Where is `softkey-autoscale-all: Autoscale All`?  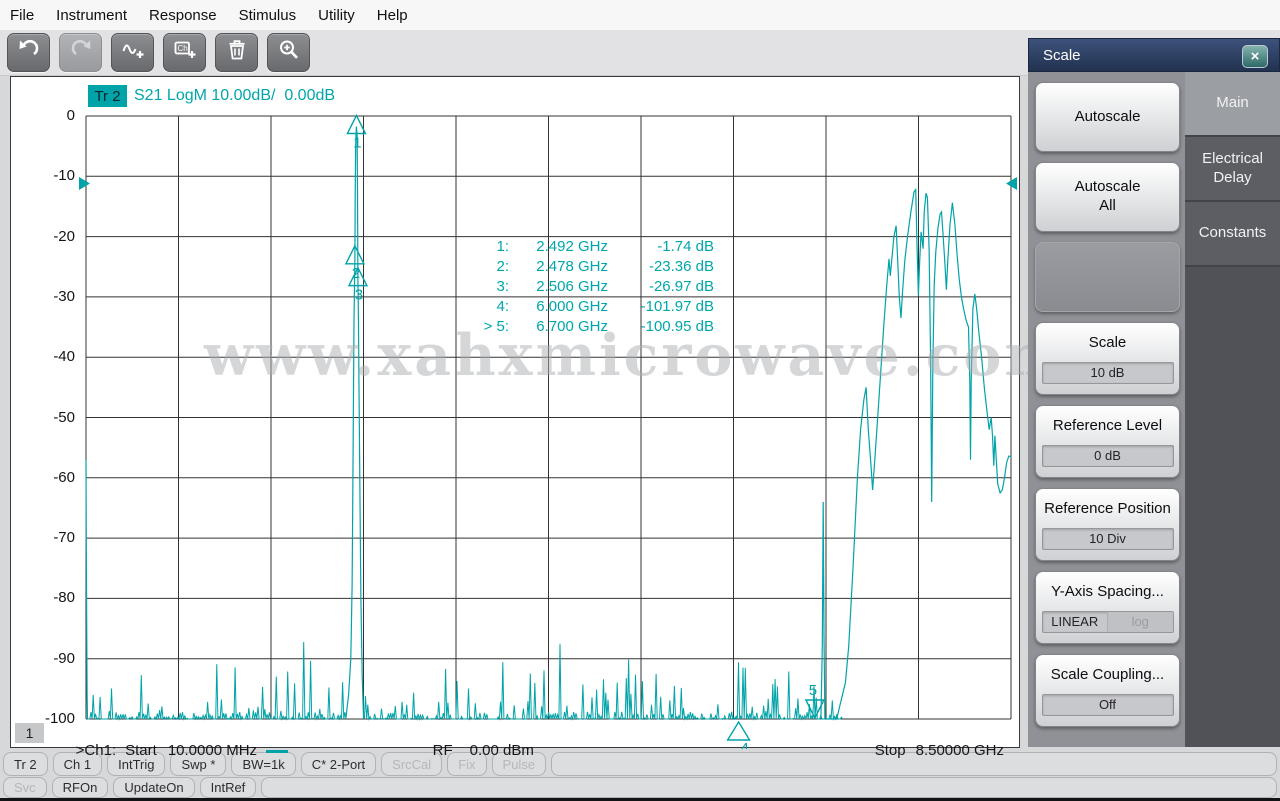 softkey-autoscale-all: Autoscale All is located at coordinates (1107, 197).